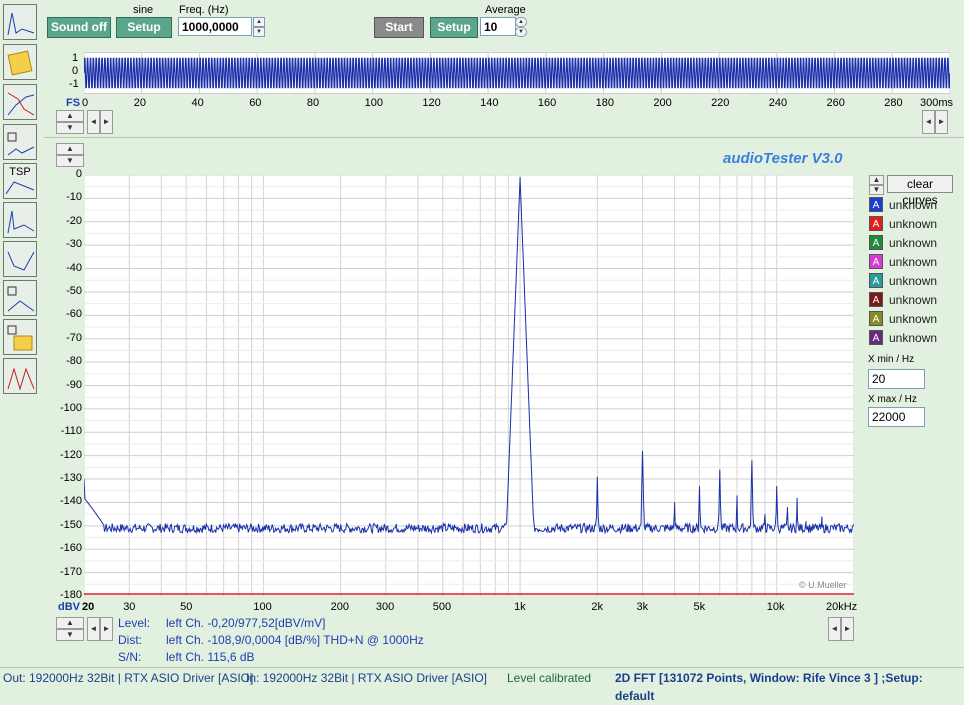  What do you see at coordinates (454, 27) in the screenshot?
I see `analyzer-setup-button: Setup` at bounding box center [454, 27].